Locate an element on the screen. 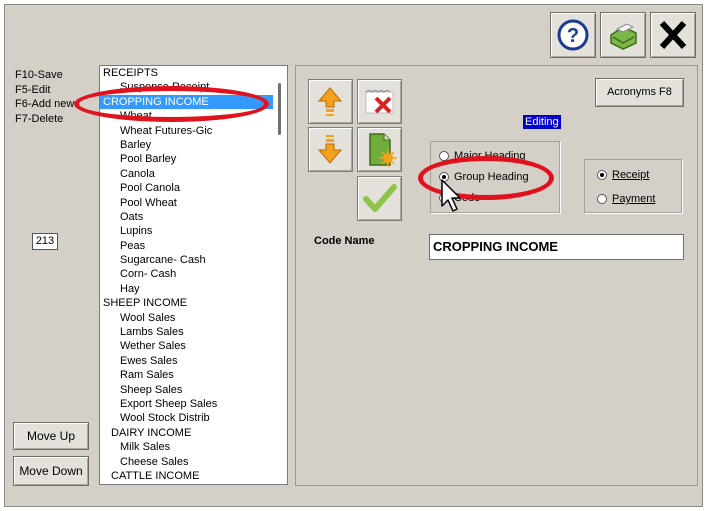 The height and width of the screenshot is (511, 709). tree-item: Corn- Cash is located at coordinates (193, 274).